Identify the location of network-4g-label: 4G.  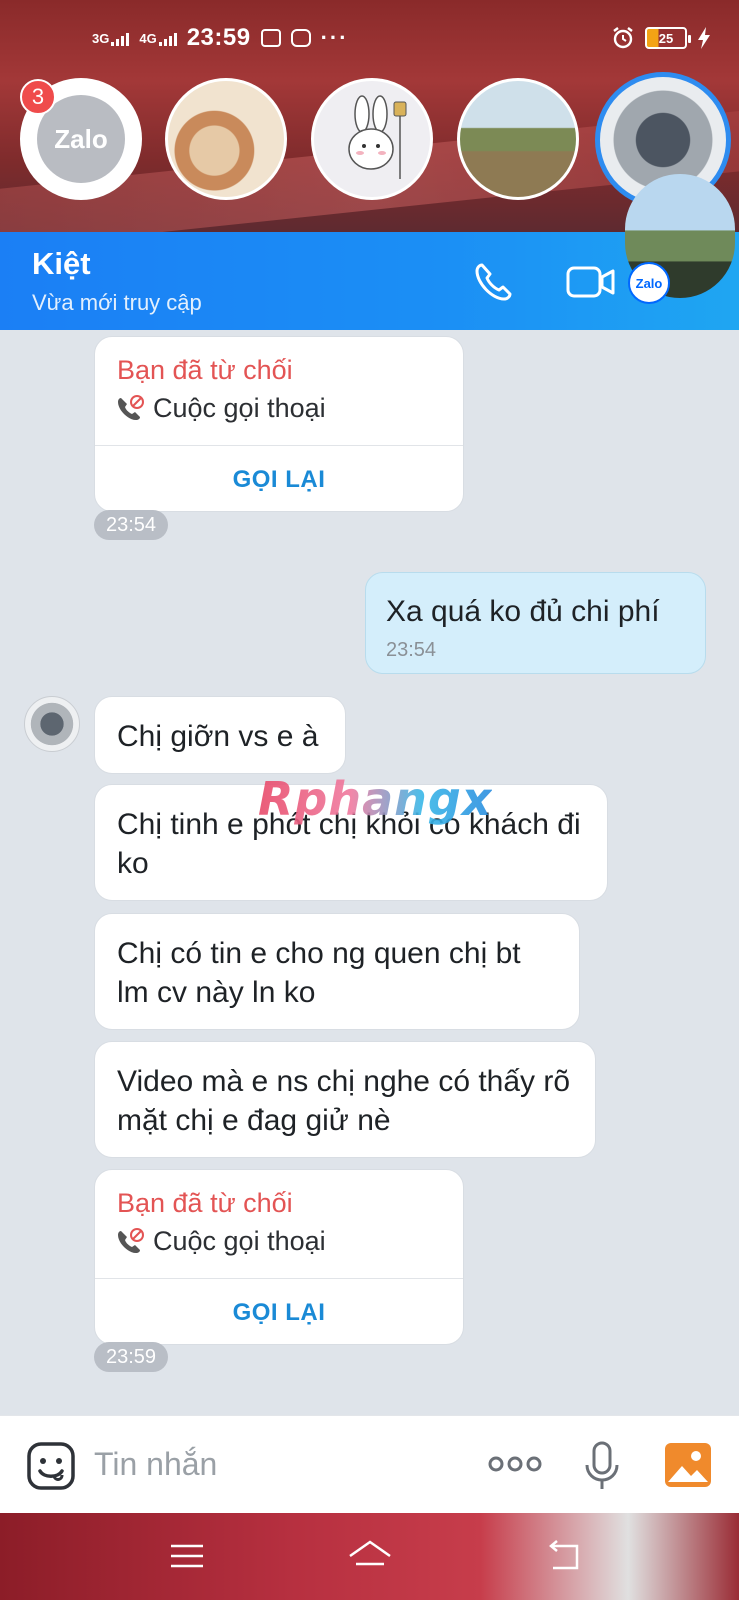
(148, 38).